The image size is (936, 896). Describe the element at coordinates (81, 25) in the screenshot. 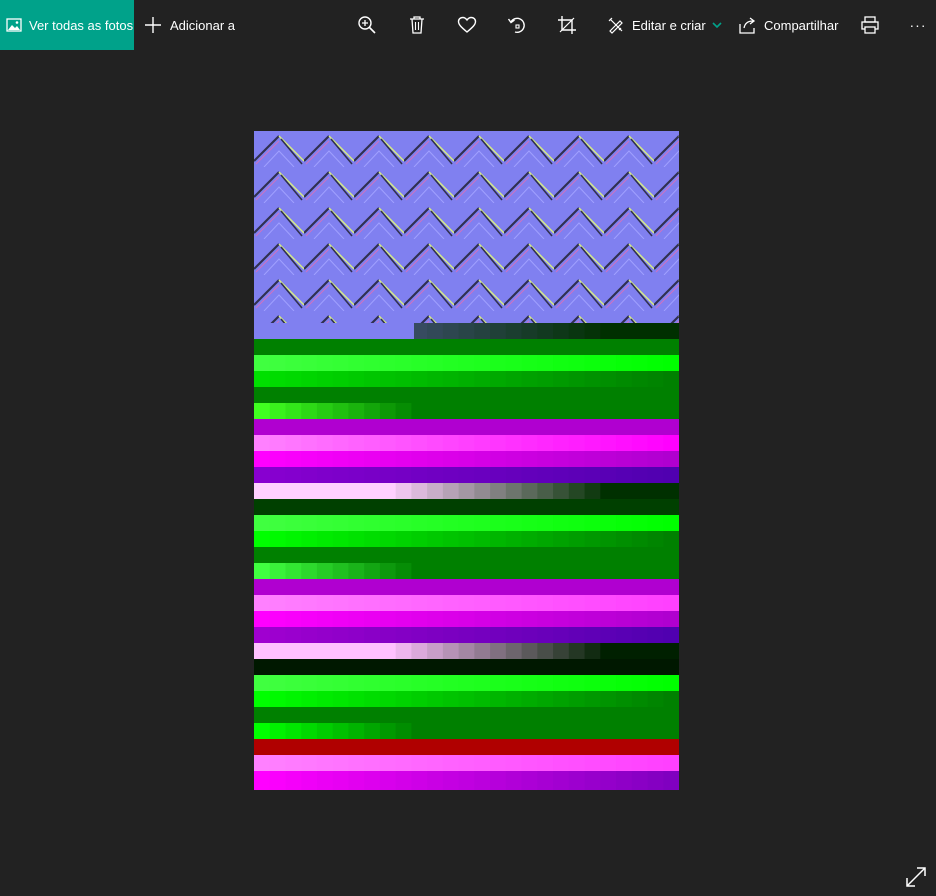

I see `all-photos-label: Ver todas as fotos` at that location.